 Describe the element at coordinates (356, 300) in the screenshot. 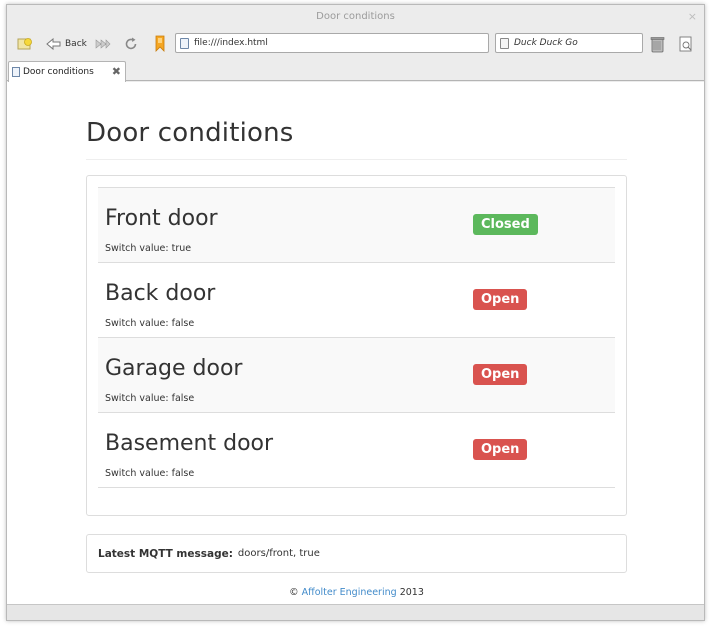

I see `door-row-back: Back door Switch value: false Open` at that location.